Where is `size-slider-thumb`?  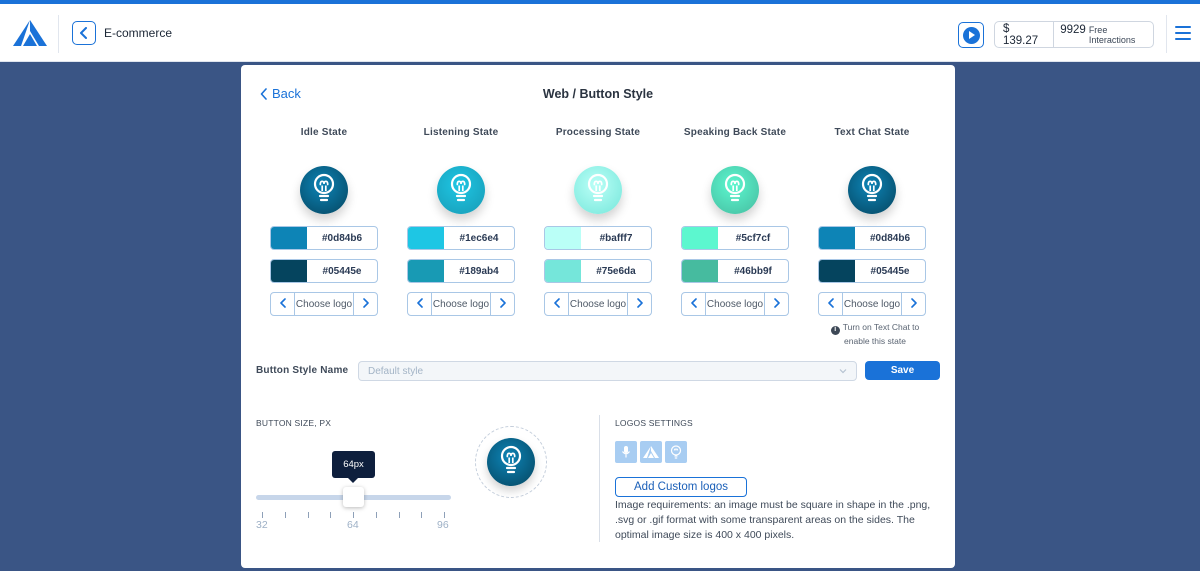
size-slider-thumb is located at coordinates (353, 497).